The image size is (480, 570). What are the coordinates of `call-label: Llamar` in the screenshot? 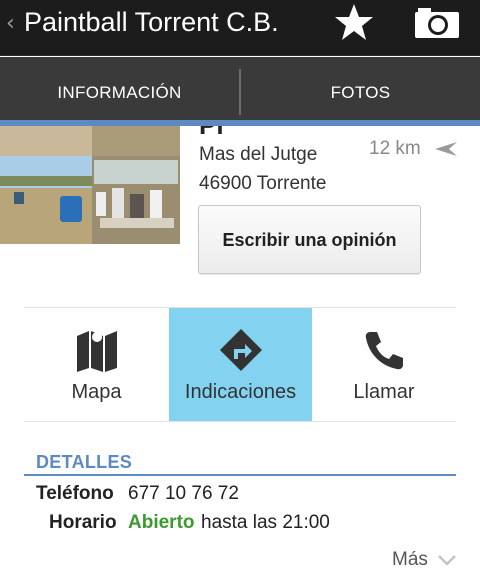 It's located at (384, 392).